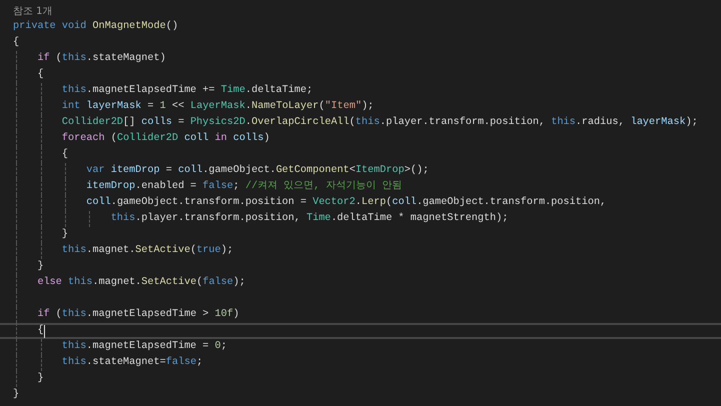 This screenshot has height=406, width=721. Describe the element at coordinates (145, 347) in the screenshot. I see `code-line: this.magnetElapsedTime = 0;` at that location.